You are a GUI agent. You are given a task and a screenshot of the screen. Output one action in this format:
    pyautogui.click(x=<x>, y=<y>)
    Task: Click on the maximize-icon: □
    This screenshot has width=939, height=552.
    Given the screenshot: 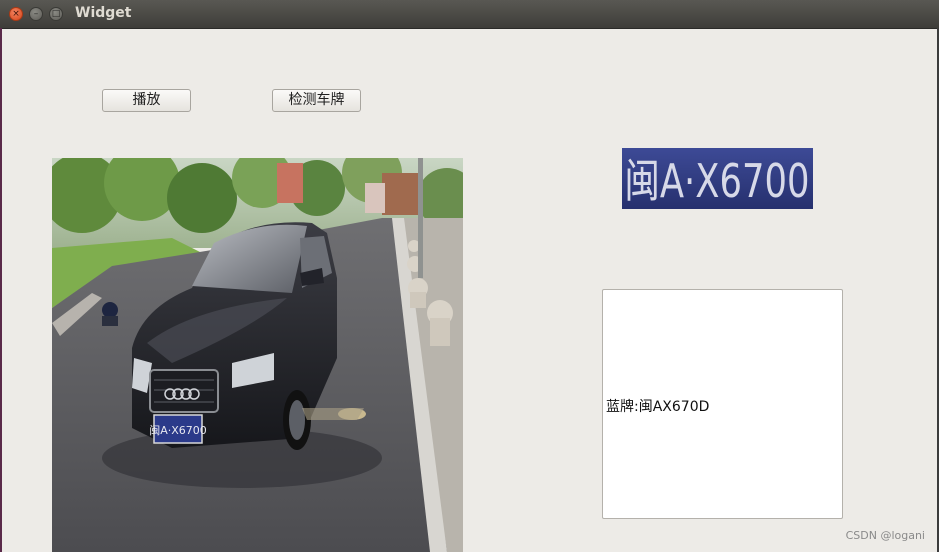 What is the action you would take?
    pyautogui.click(x=56, y=14)
    